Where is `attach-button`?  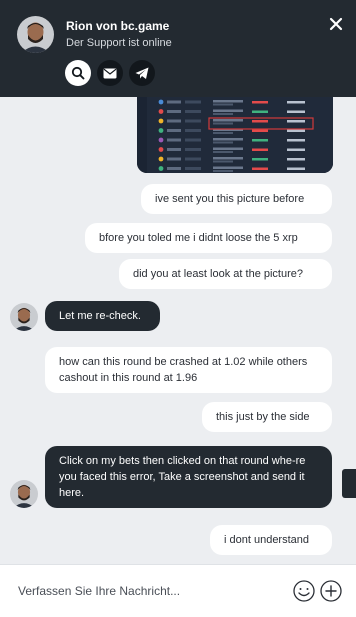
attach-button is located at coordinates (331, 591).